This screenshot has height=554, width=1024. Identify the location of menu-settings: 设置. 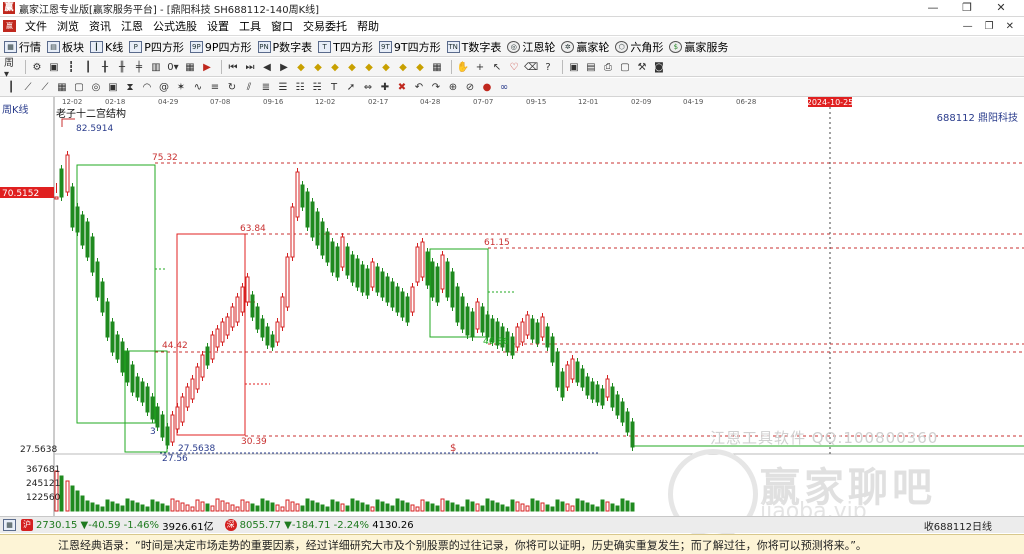
(218, 26).